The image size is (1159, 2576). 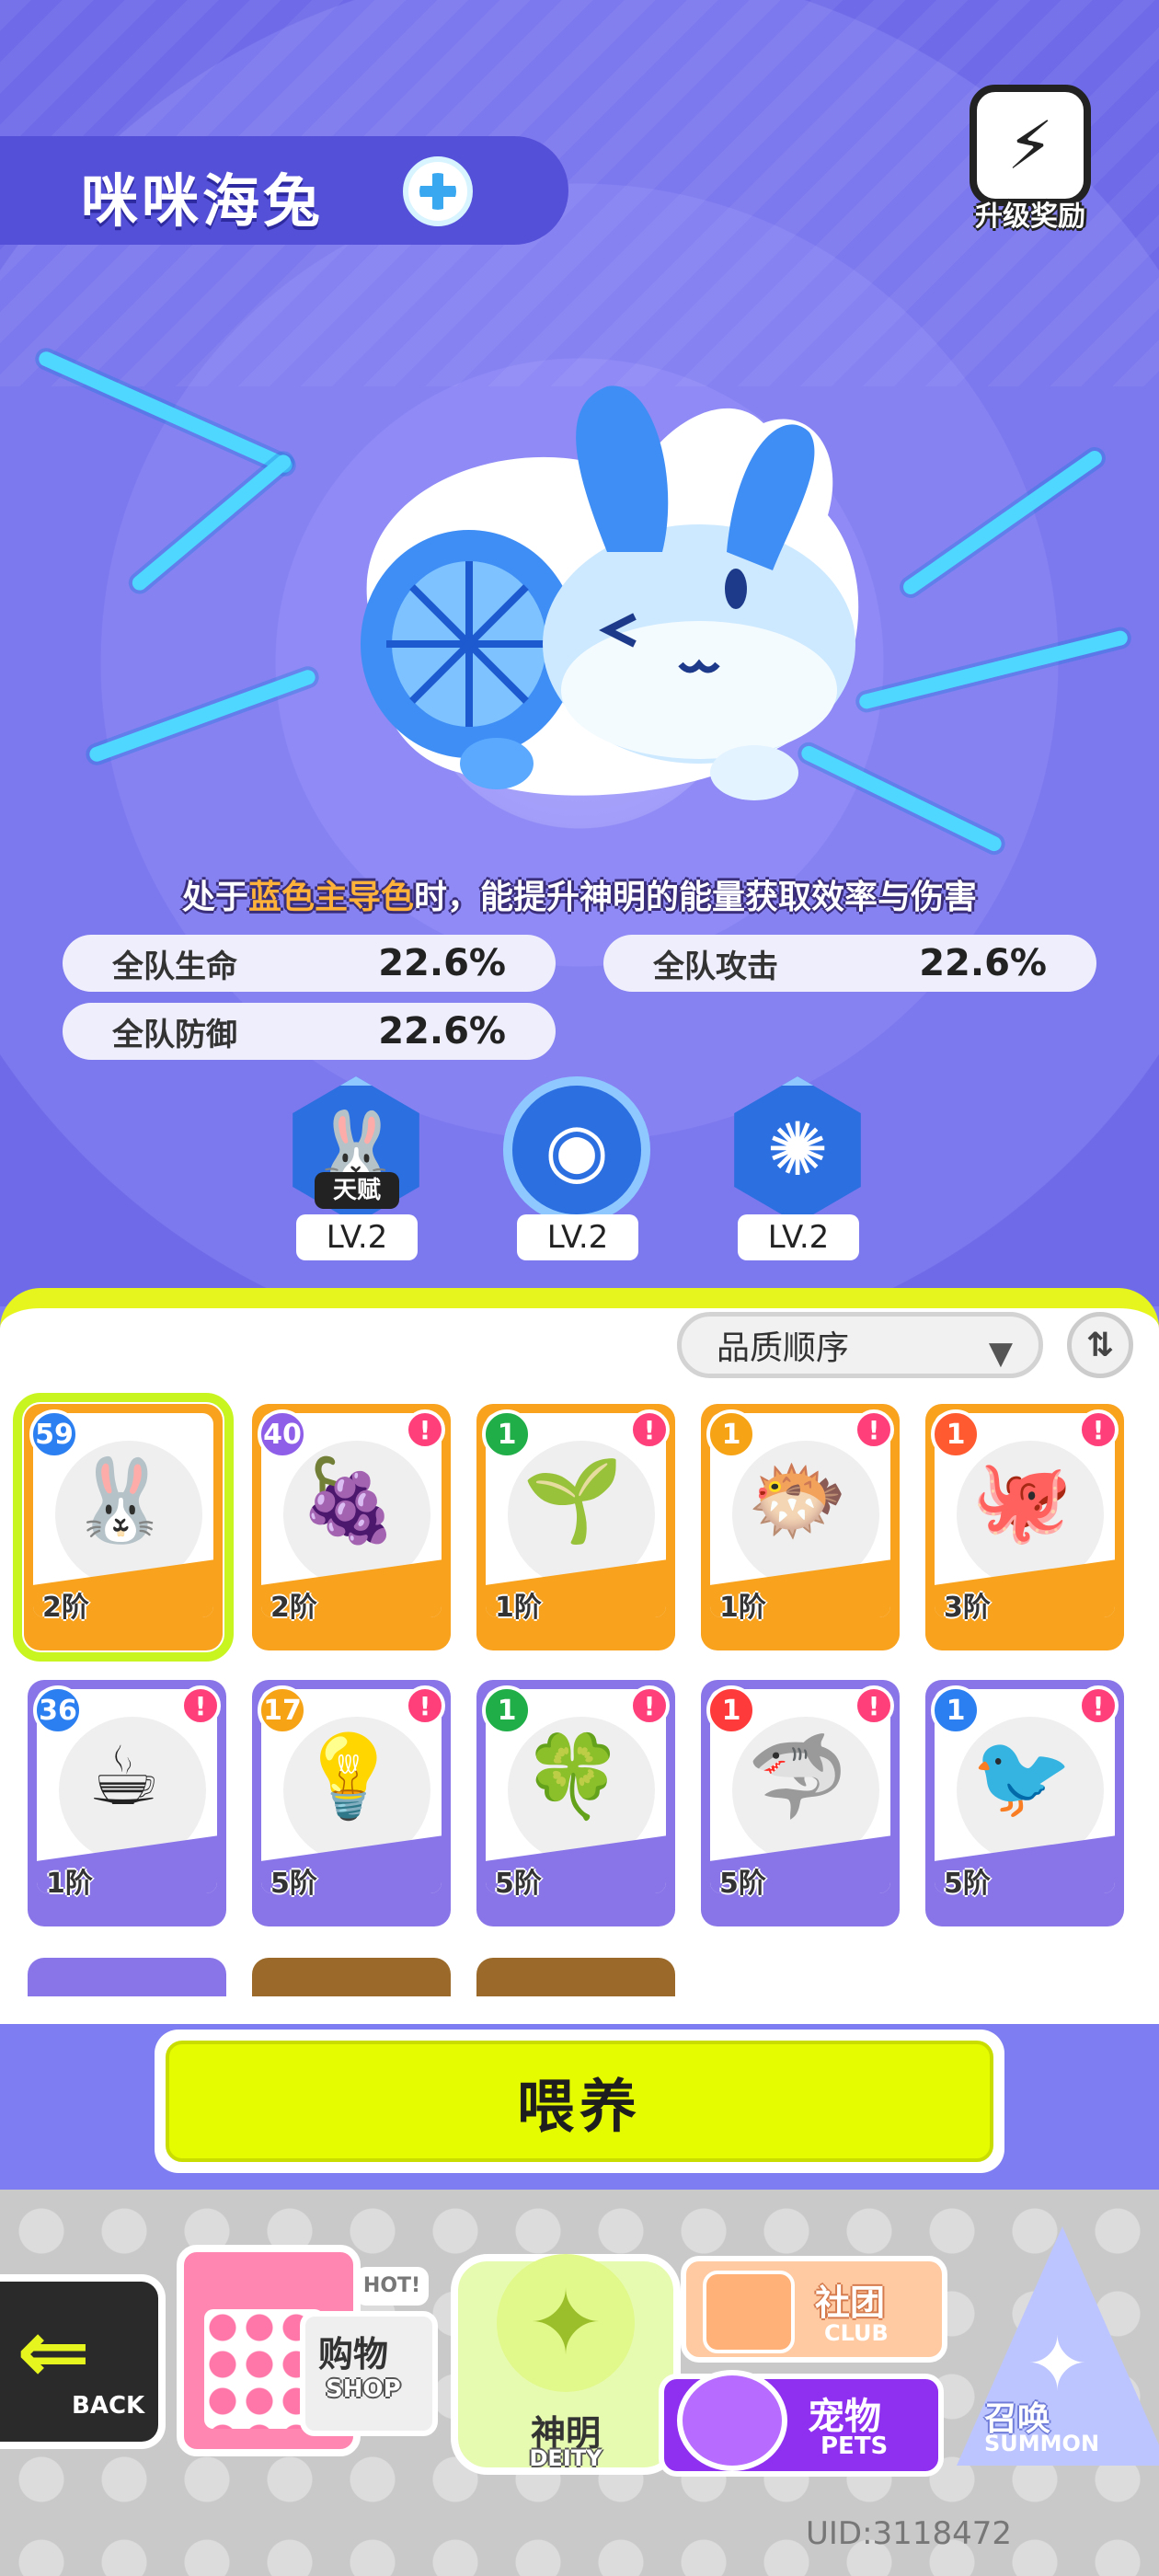 I want to click on sea-bunny-icon: 🐰, so click(x=120, y=1500).